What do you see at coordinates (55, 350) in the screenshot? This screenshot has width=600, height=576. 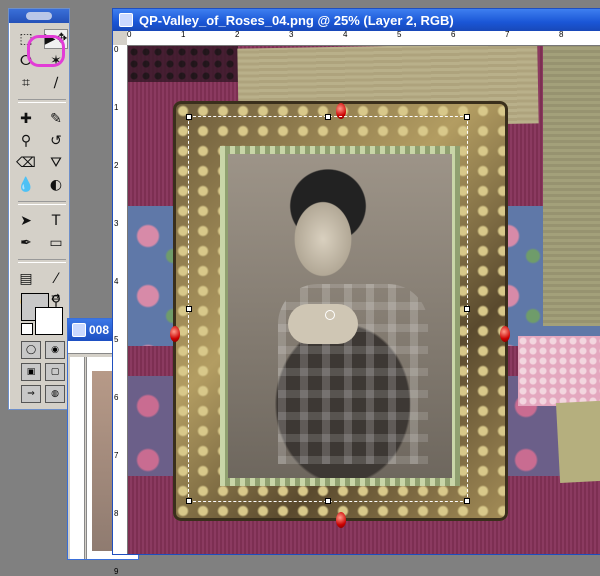 I see `quick-mask-icon: ◉` at bounding box center [55, 350].